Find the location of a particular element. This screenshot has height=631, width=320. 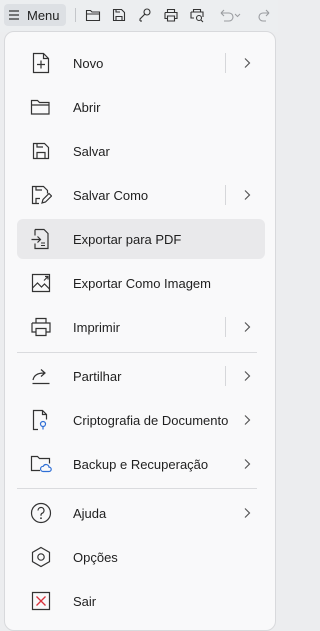

menu-item-criptografia: Criptografia de Documento is located at coordinates (141, 420).